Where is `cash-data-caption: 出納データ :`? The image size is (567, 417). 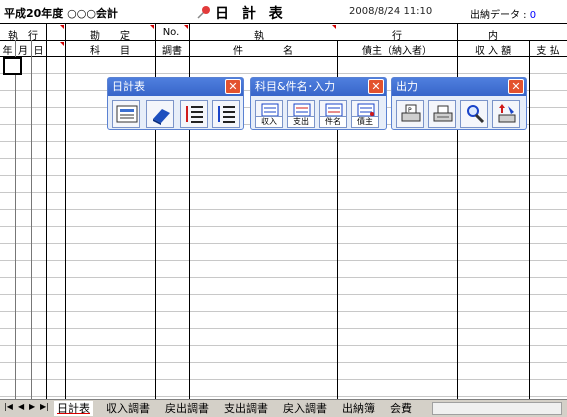
cash-data-caption: 出納データ : is located at coordinates (500, 15).